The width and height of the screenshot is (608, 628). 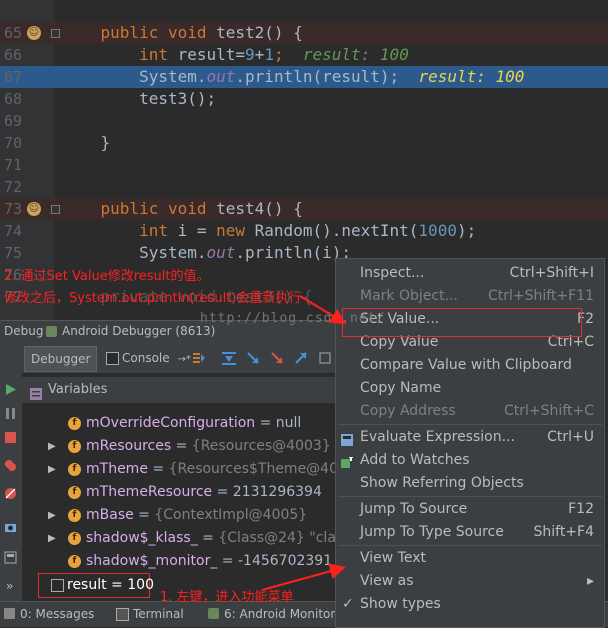 I want to click on annotation-arrows, so click(x=304, y=443).